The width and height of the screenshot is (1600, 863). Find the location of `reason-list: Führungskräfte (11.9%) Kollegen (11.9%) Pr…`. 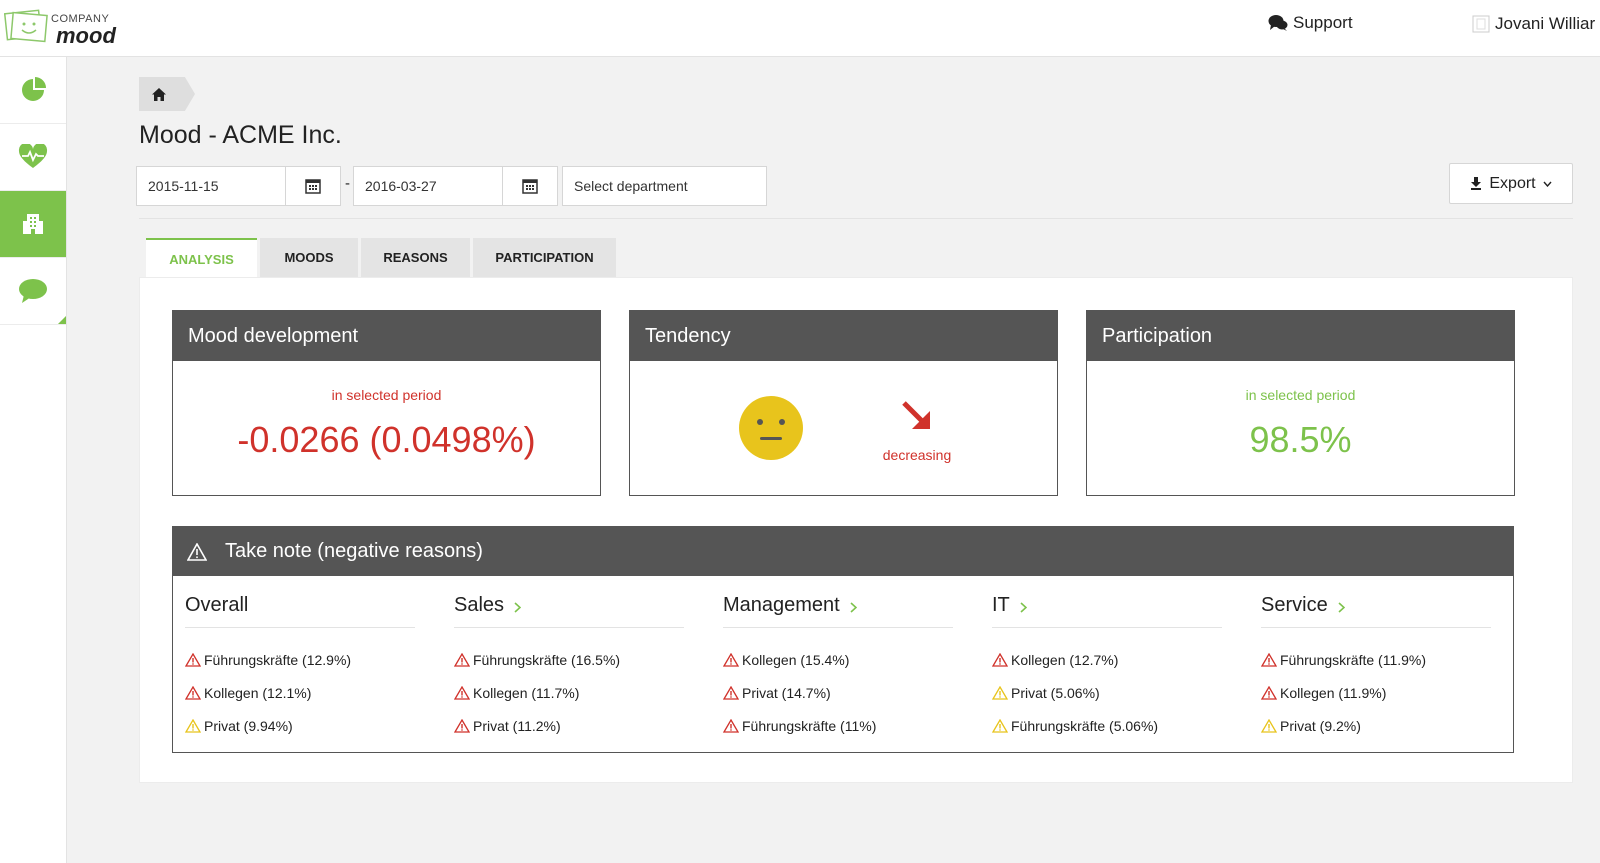

reason-list: Führungskräfte (11.9%) Kollegen (11.9%) Pr… is located at coordinates (1376, 692).